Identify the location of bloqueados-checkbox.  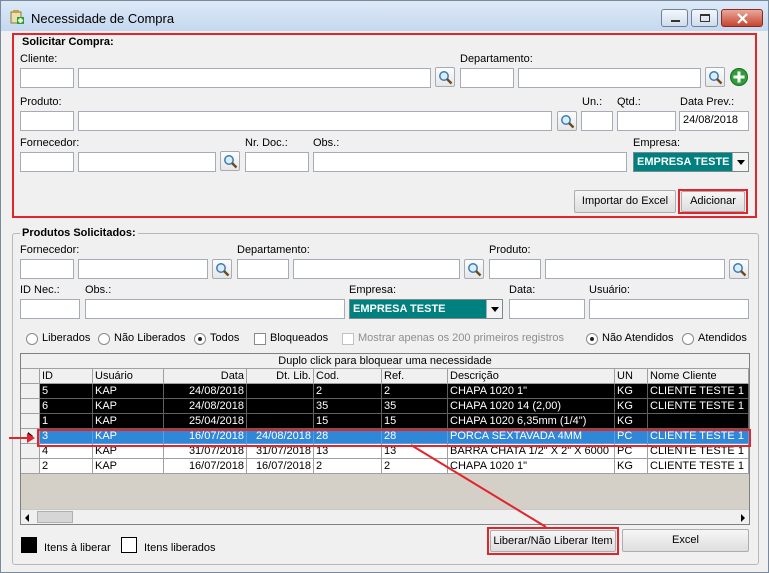
(260, 339).